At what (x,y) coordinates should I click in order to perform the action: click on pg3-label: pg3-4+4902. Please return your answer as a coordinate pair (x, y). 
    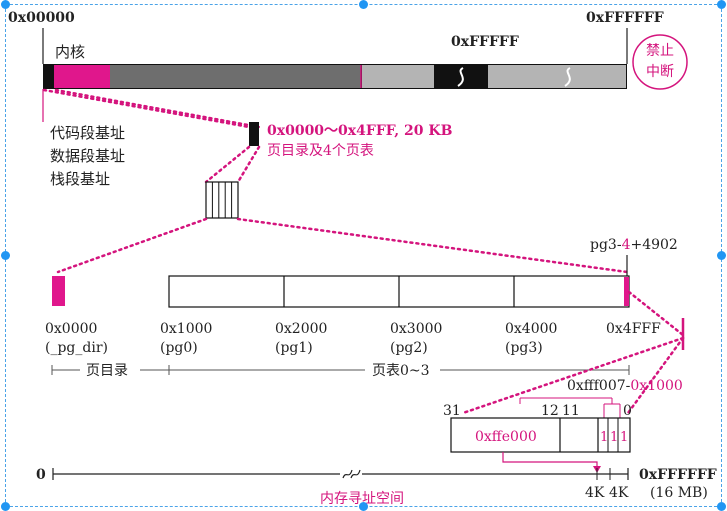
    Looking at the image, I should click on (634, 245).